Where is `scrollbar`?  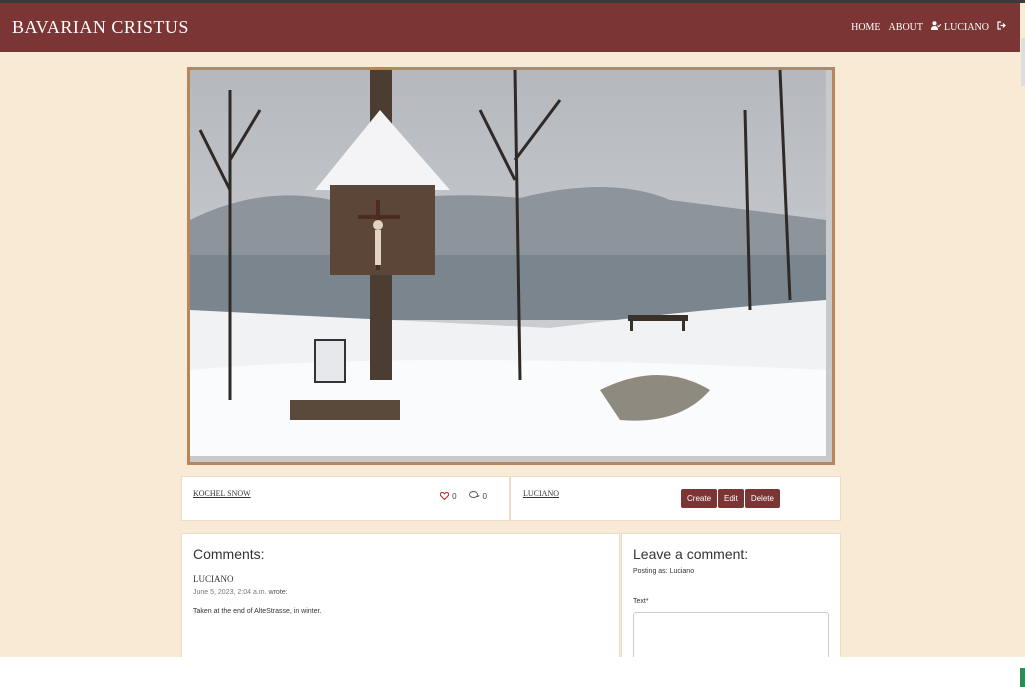
scrollbar is located at coordinates (1023, 62).